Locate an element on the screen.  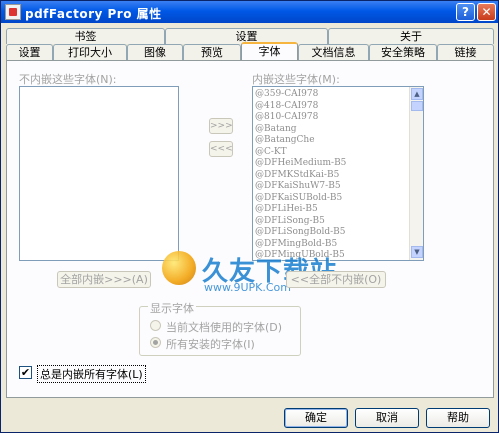
not-embedded-list is located at coordinates (99, 173).